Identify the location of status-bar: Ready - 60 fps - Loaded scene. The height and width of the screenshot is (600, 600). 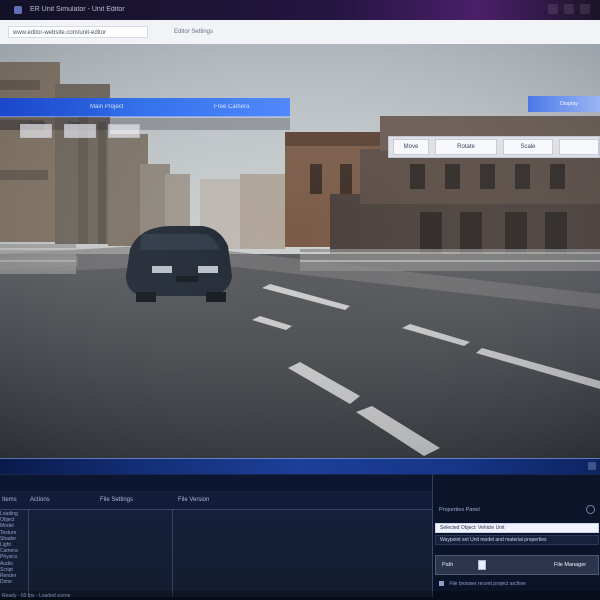
(300, 595).